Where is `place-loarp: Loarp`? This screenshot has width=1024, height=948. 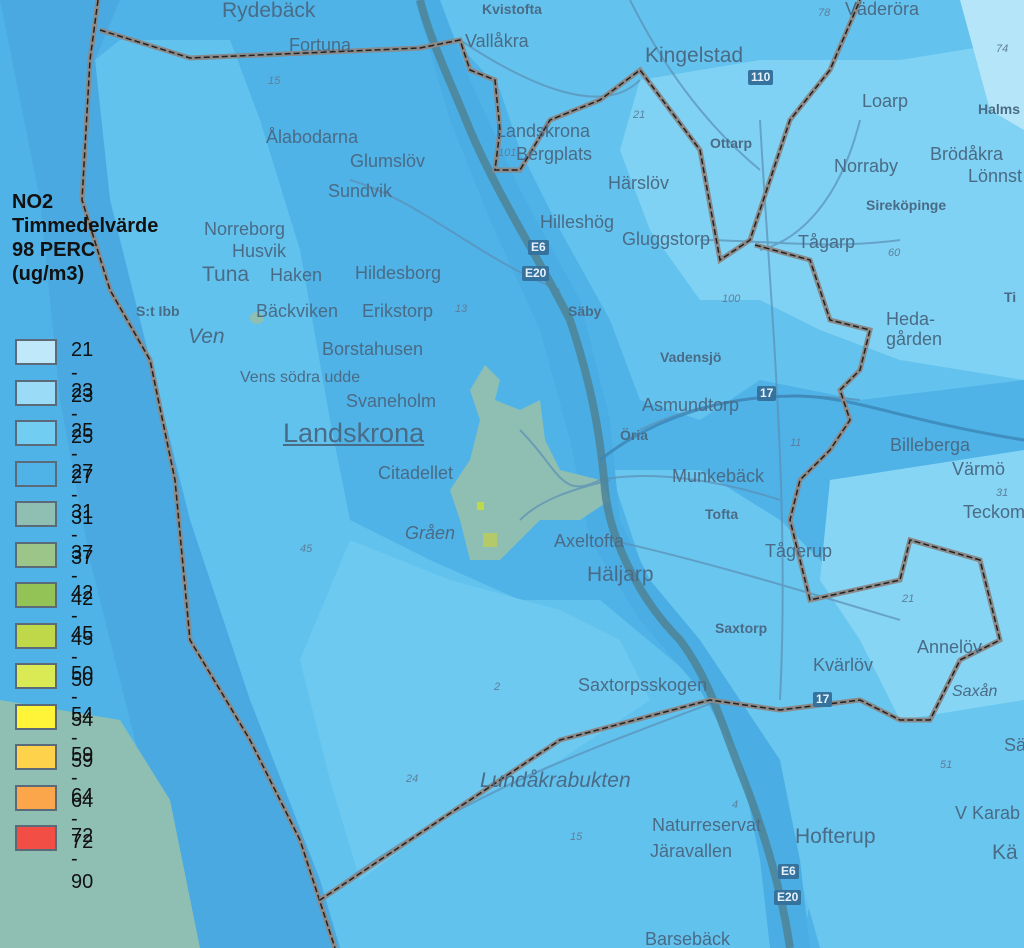
place-loarp: Loarp is located at coordinates (885, 101).